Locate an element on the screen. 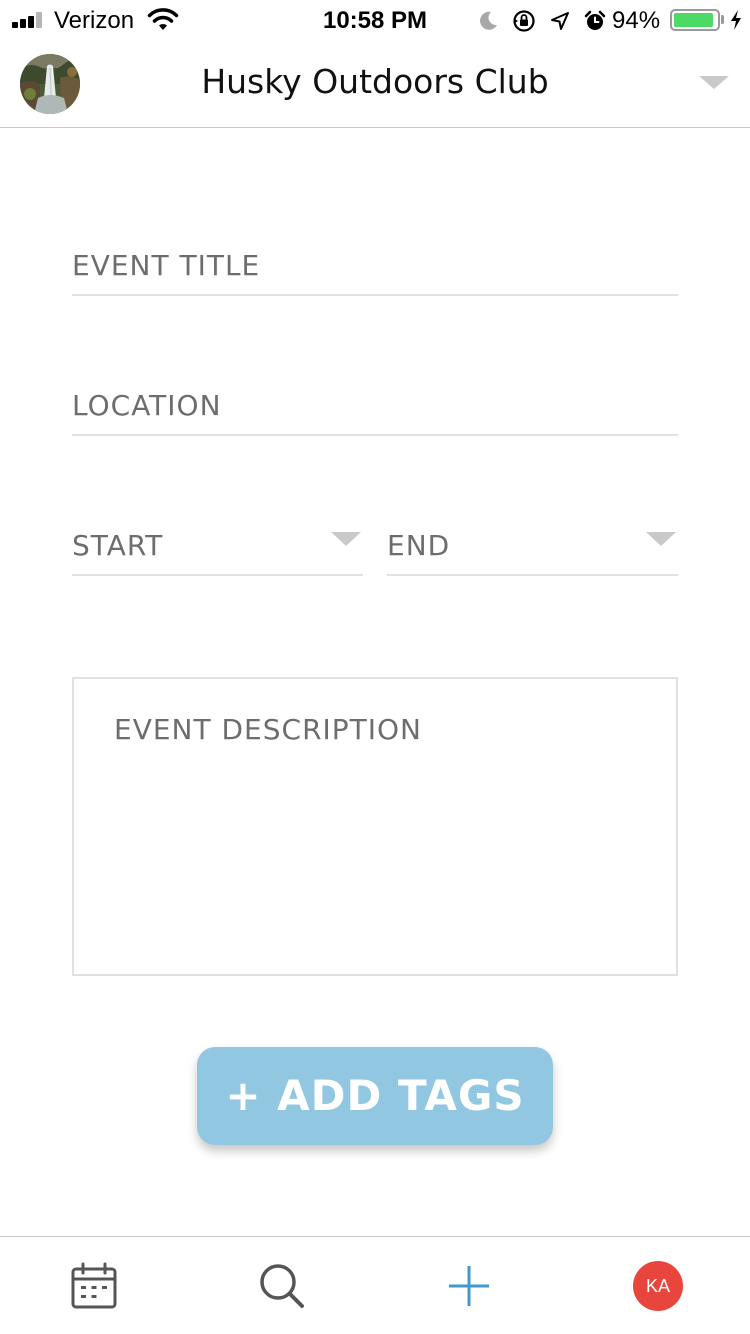 Image resolution: width=750 pixels, height=1334 pixels. alarm-icon is located at coordinates (595, 20).